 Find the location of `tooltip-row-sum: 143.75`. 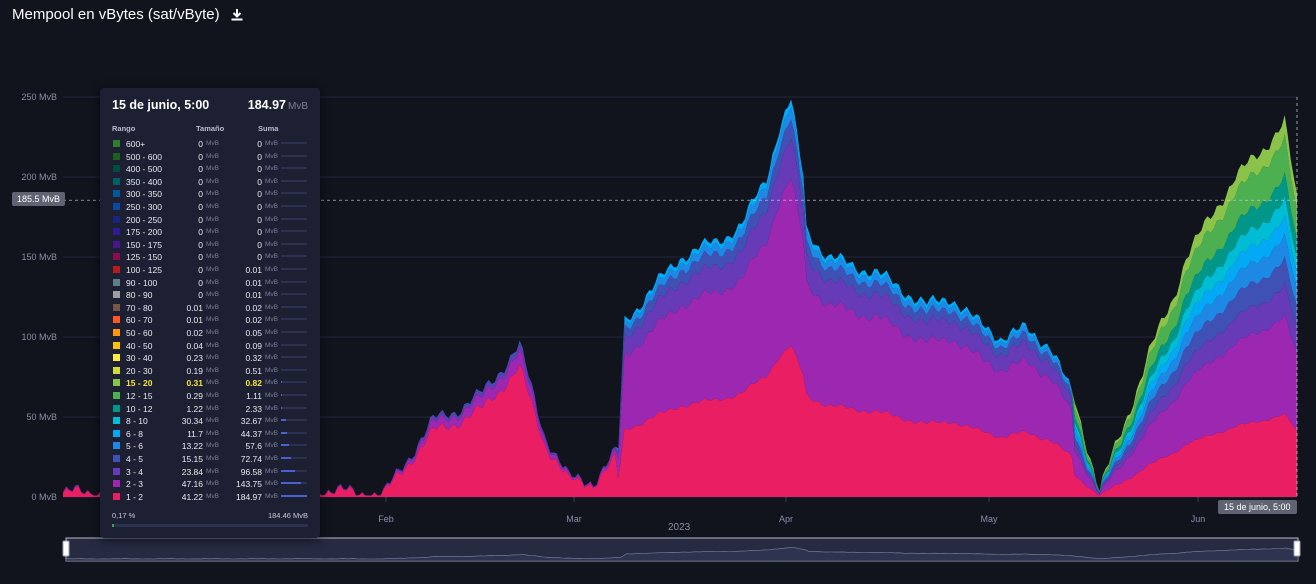

tooltip-row-sum: 143.75 is located at coordinates (249, 484).